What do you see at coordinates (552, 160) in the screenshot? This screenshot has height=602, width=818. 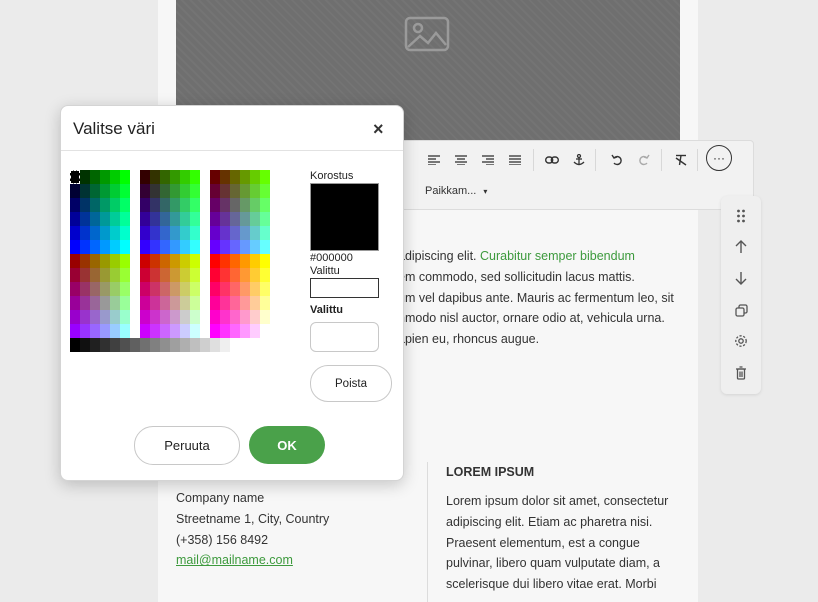 I see `link-icon` at bounding box center [552, 160].